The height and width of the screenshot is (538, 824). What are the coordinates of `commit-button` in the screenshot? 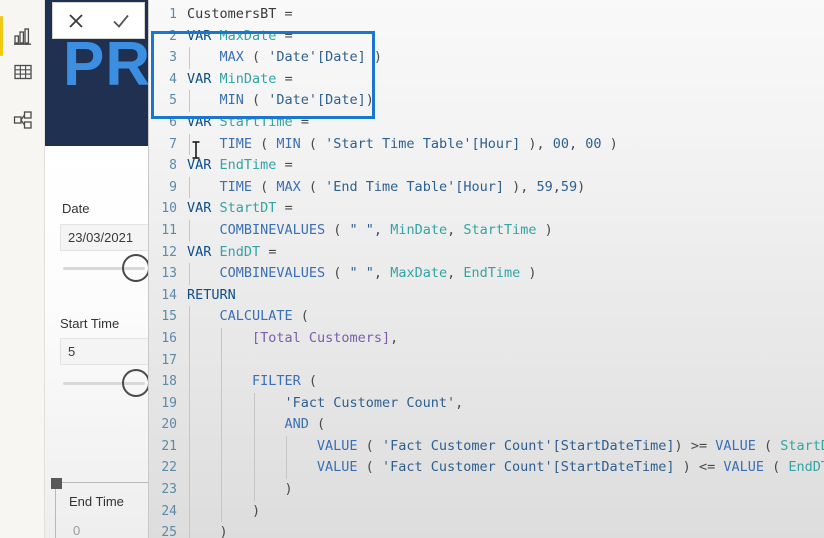 It's located at (121, 20).